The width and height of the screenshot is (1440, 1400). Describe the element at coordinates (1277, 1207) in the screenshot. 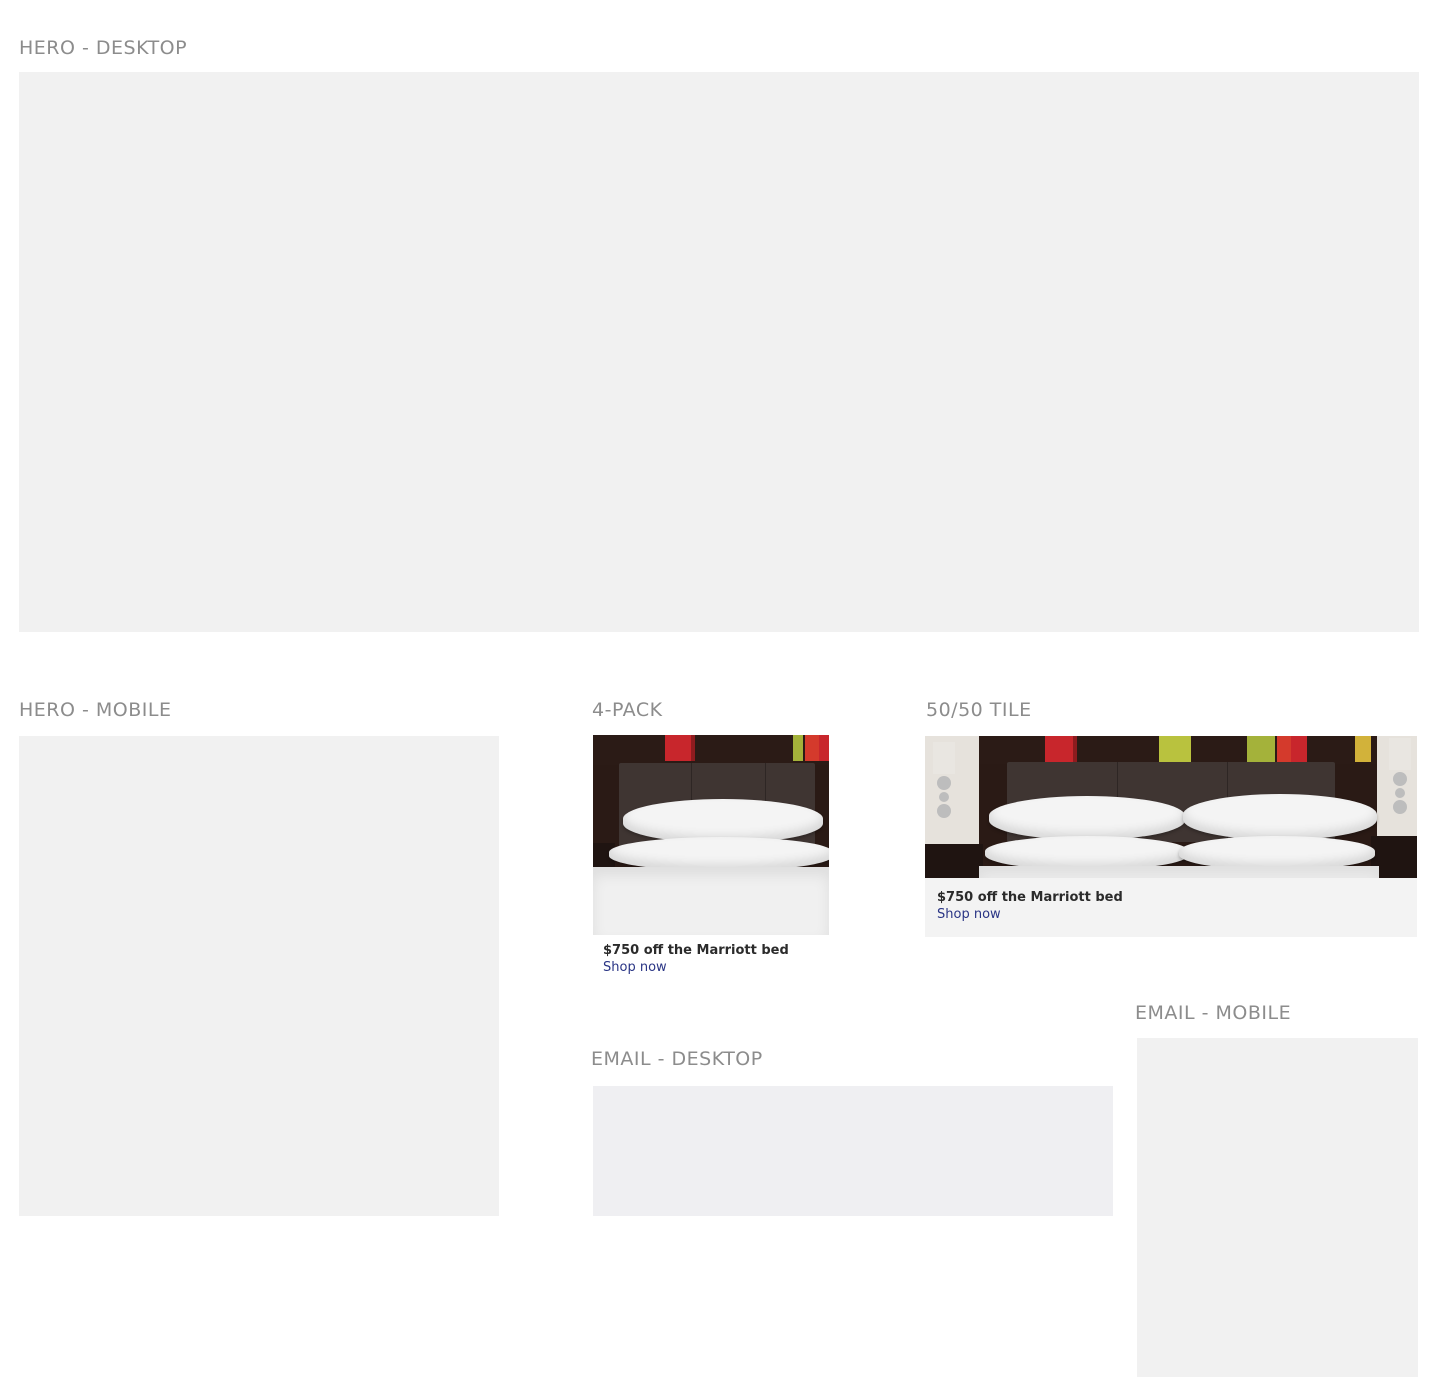

I see `email-mobile-placeholder` at that location.